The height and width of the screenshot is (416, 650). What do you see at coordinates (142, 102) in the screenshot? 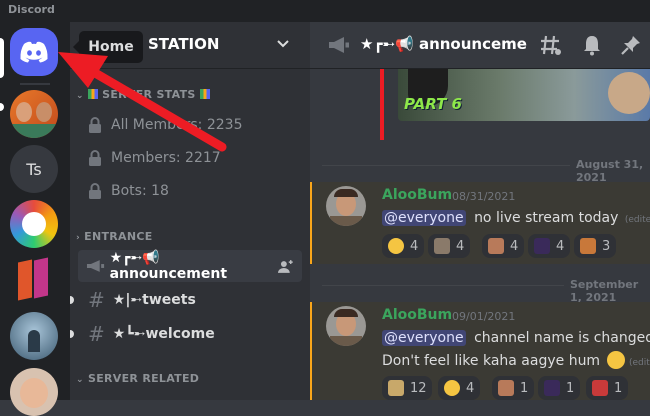
I see `annotation-arrow` at bounding box center [142, 102].